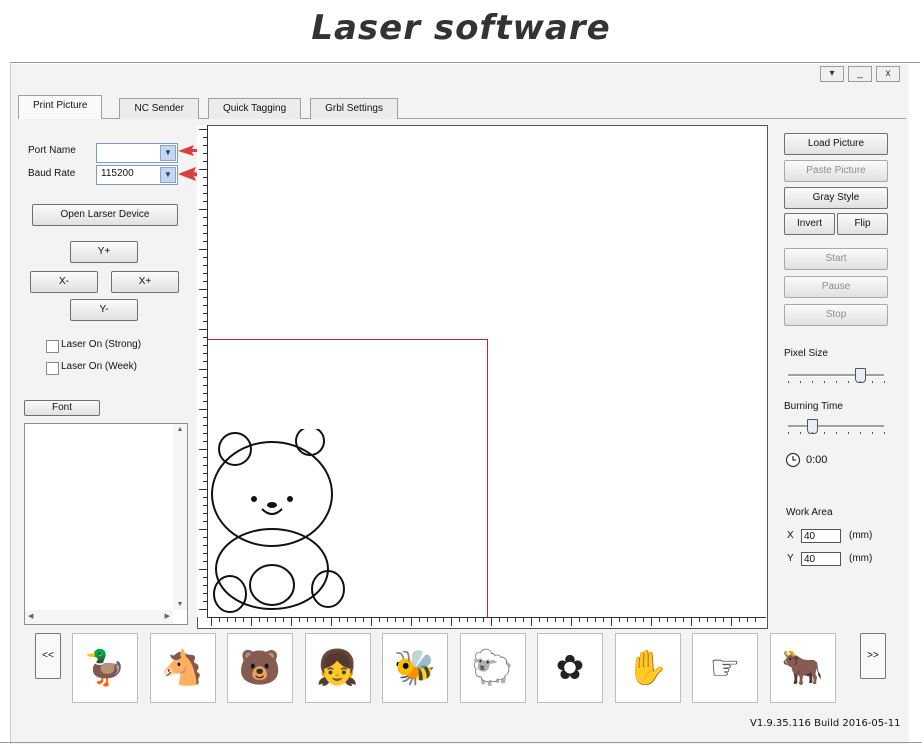 This screenshot has height=747, width=922. I want to click on jog-y-plus-button: Y+, so click(104, 252).